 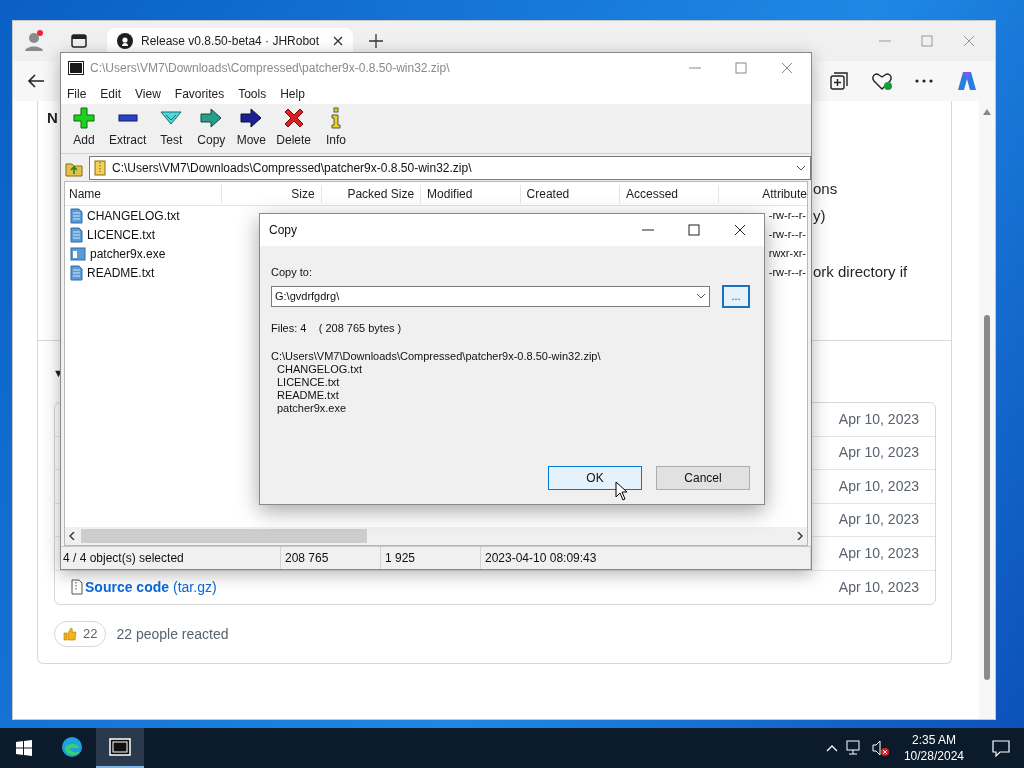 I want to click on back-icon, so click(x=36, y=81).